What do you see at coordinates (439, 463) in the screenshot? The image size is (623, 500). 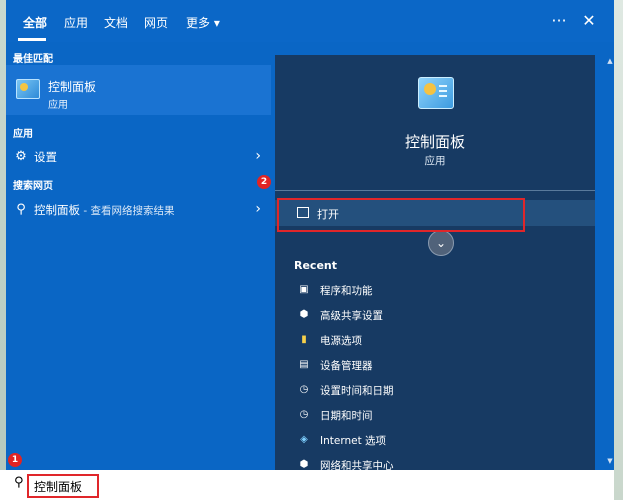 I see `recent-item: ⬢ 网络和共享中心` at bounding box center [439, 463].